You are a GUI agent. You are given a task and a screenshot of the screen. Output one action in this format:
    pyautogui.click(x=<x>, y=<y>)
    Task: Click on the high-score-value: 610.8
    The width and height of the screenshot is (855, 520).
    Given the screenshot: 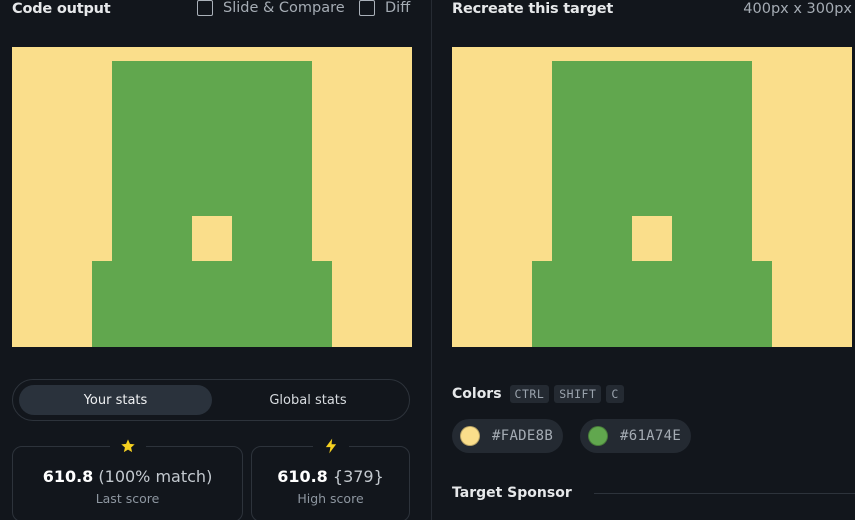 What is the action you would take?
    pyautogui.click(x=302, y=476)
    